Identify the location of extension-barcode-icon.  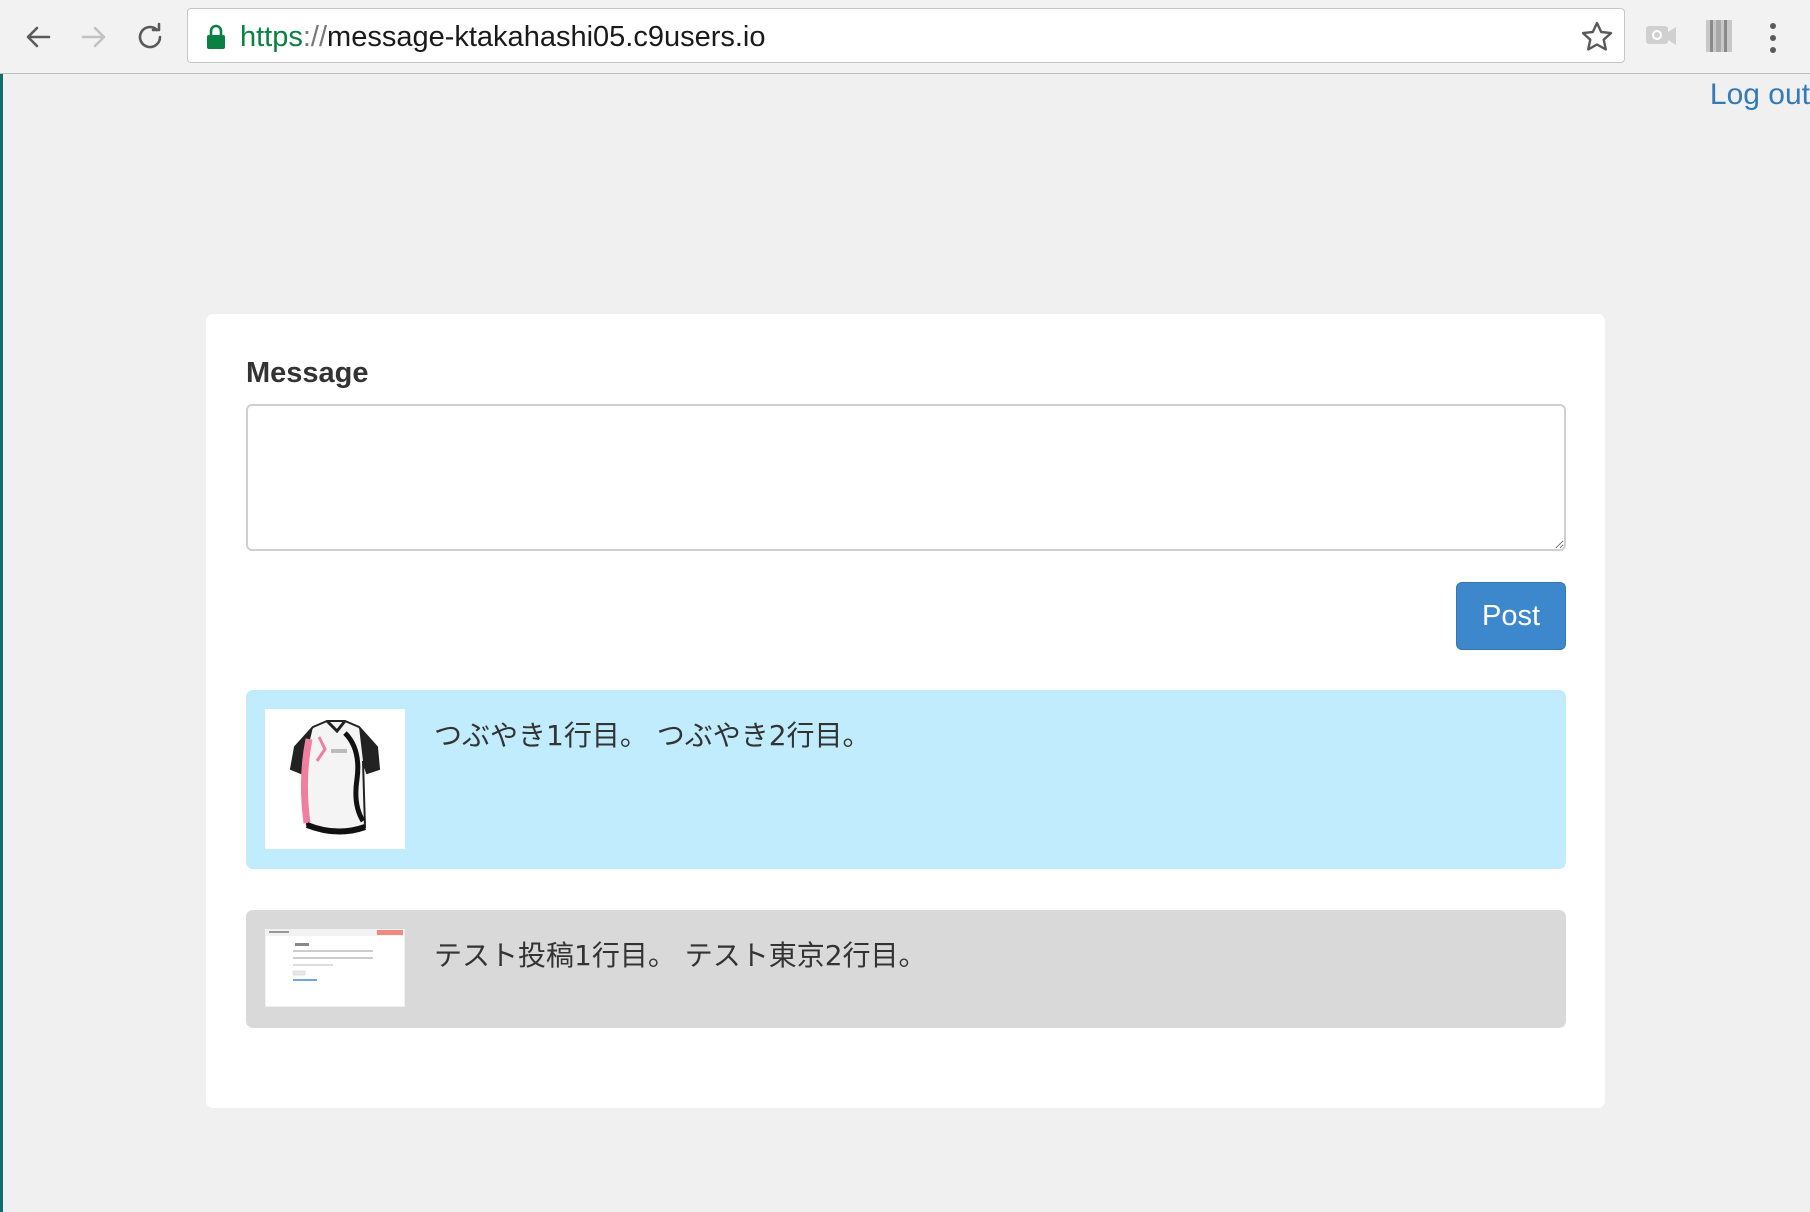
(1719, 36).